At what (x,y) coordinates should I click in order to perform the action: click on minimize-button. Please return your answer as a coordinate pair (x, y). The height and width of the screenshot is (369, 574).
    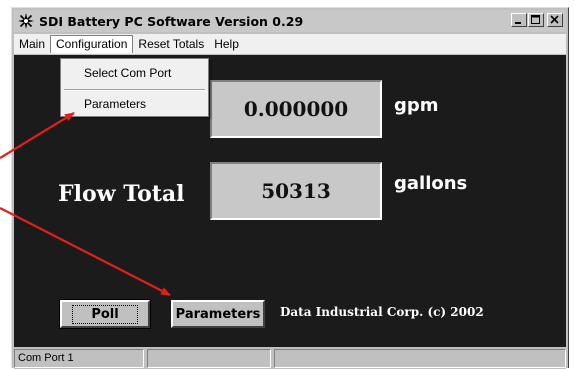
    Looking at the image, I should click on (519, 20).